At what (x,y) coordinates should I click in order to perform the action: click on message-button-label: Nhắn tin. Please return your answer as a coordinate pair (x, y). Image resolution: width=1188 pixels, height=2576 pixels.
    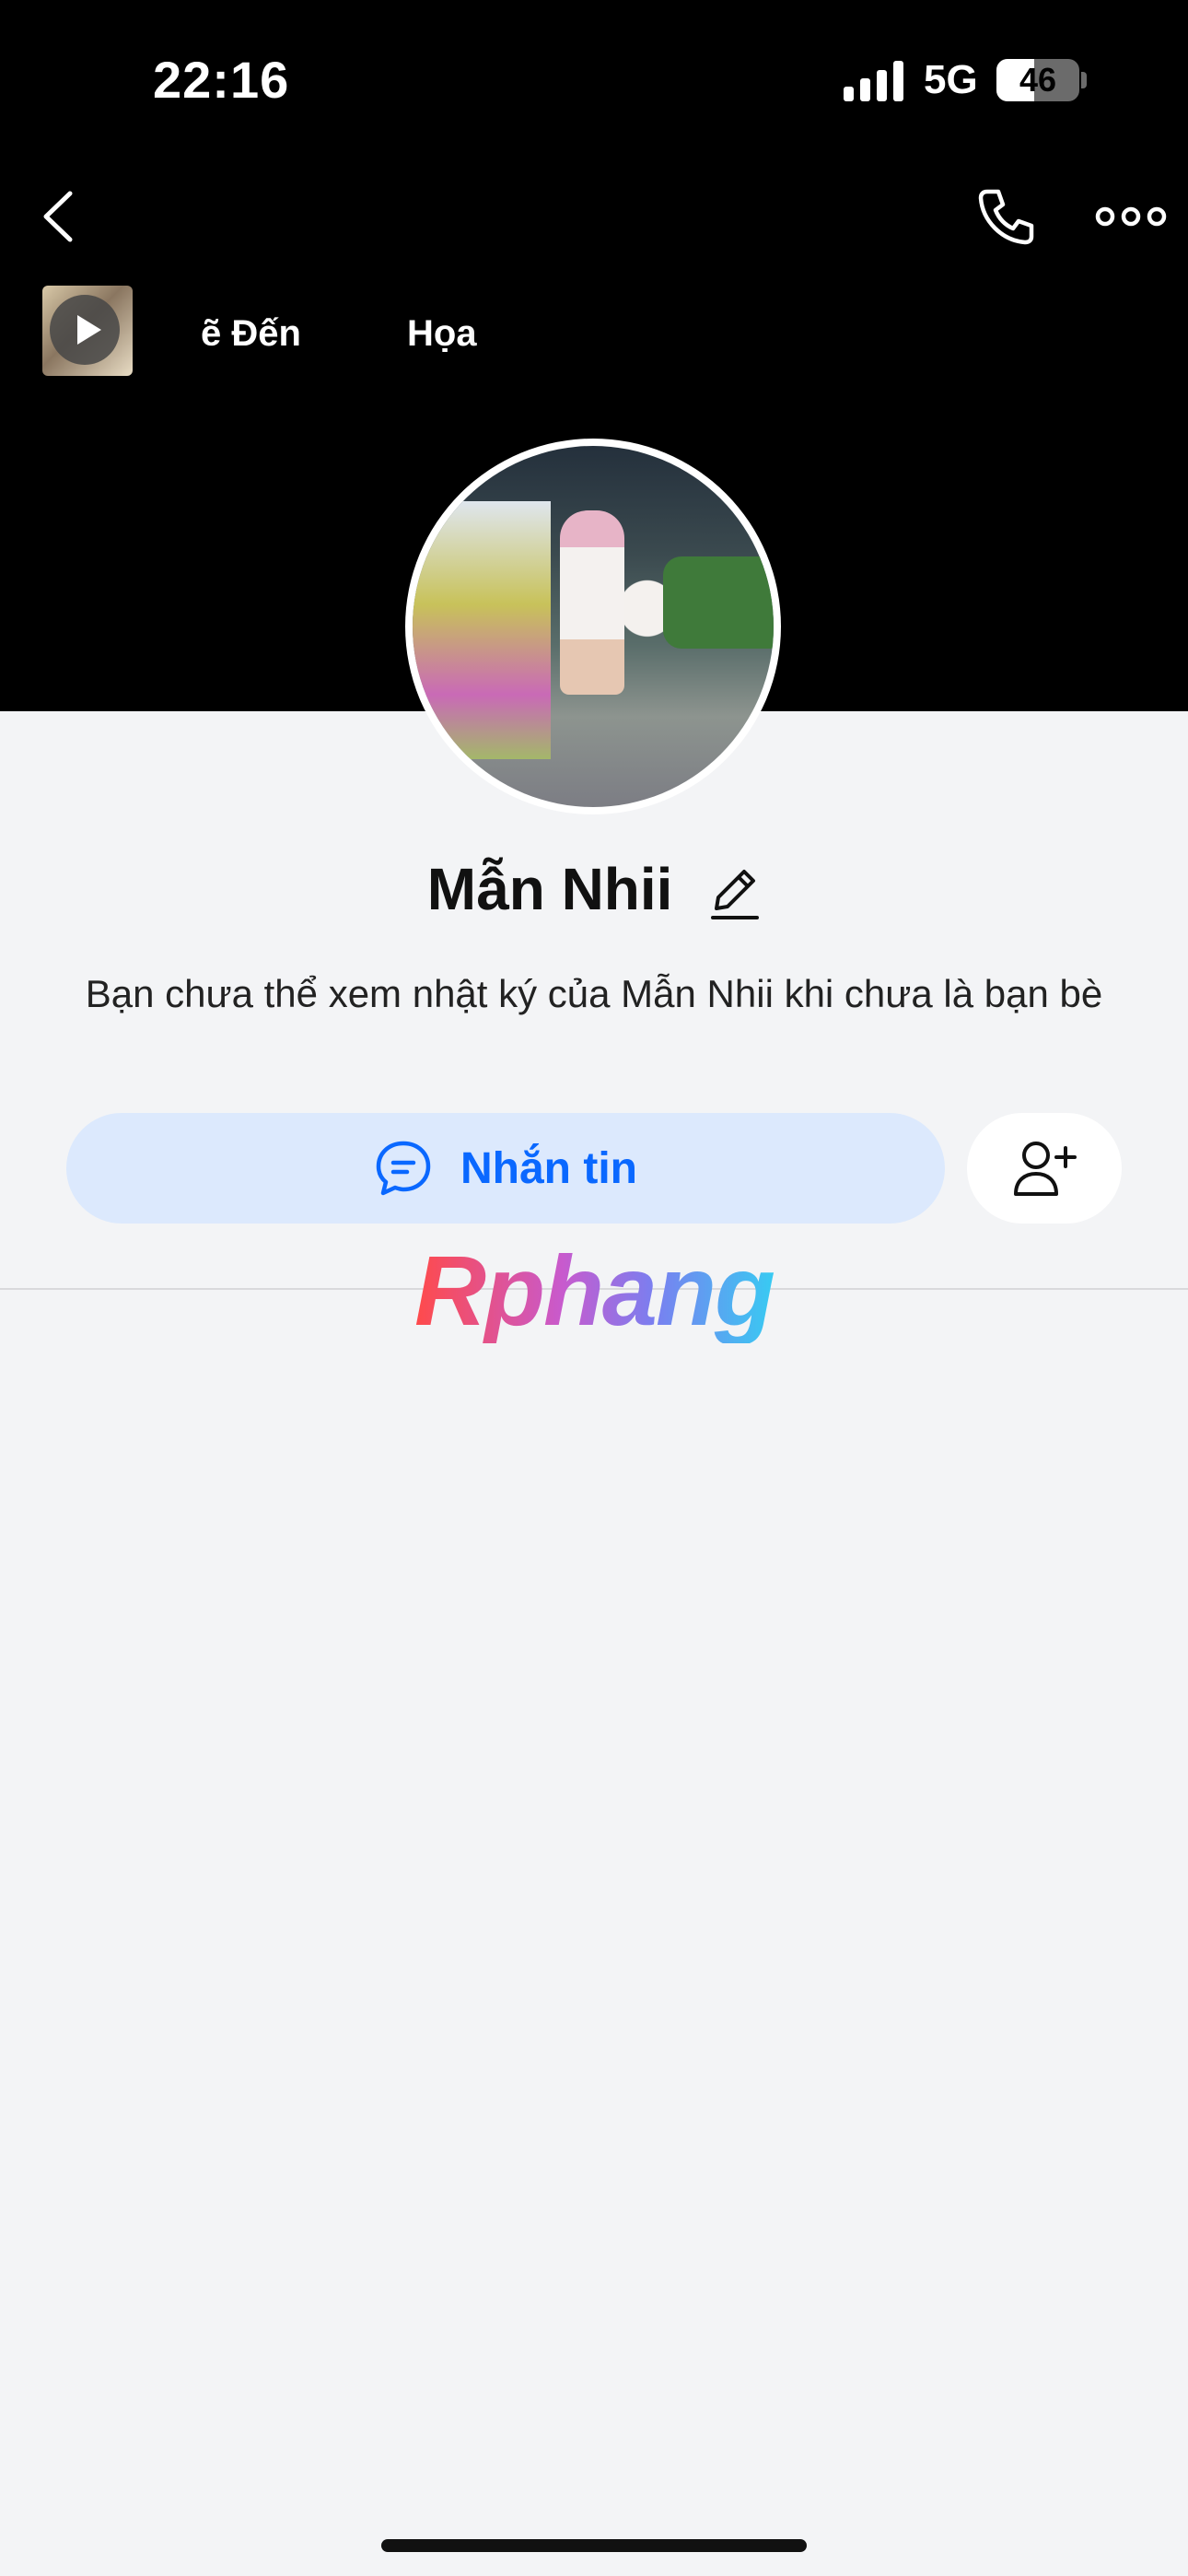
    Looking at the image, I should click on (548, 1168).